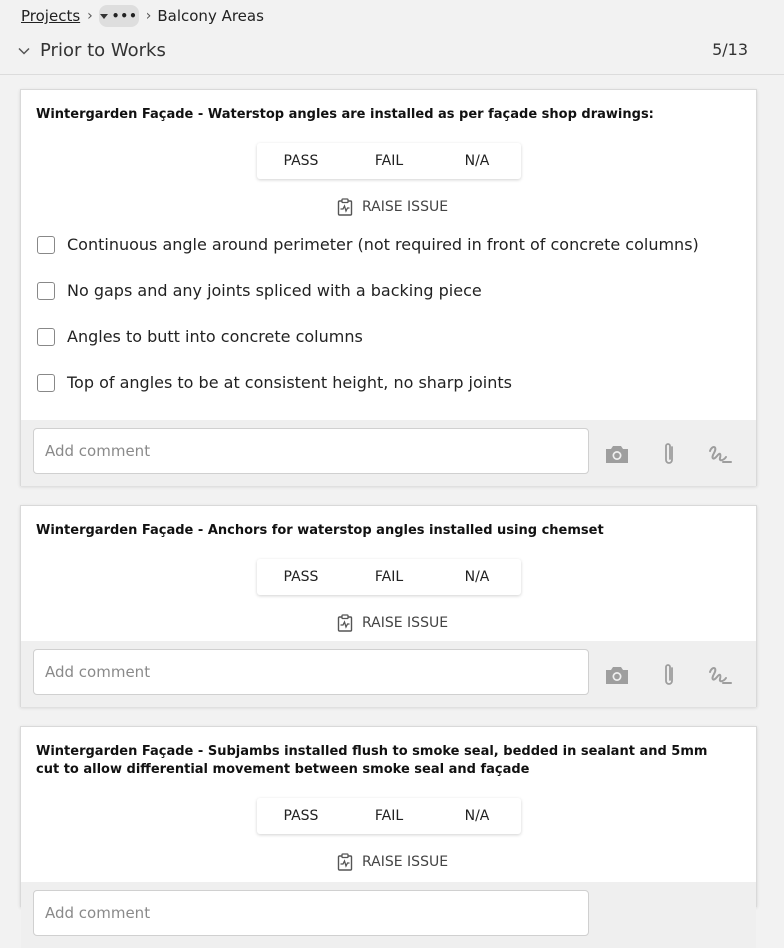 The image size is (784, 948). I want to click on chevron-down-icon, so click(24, 51).